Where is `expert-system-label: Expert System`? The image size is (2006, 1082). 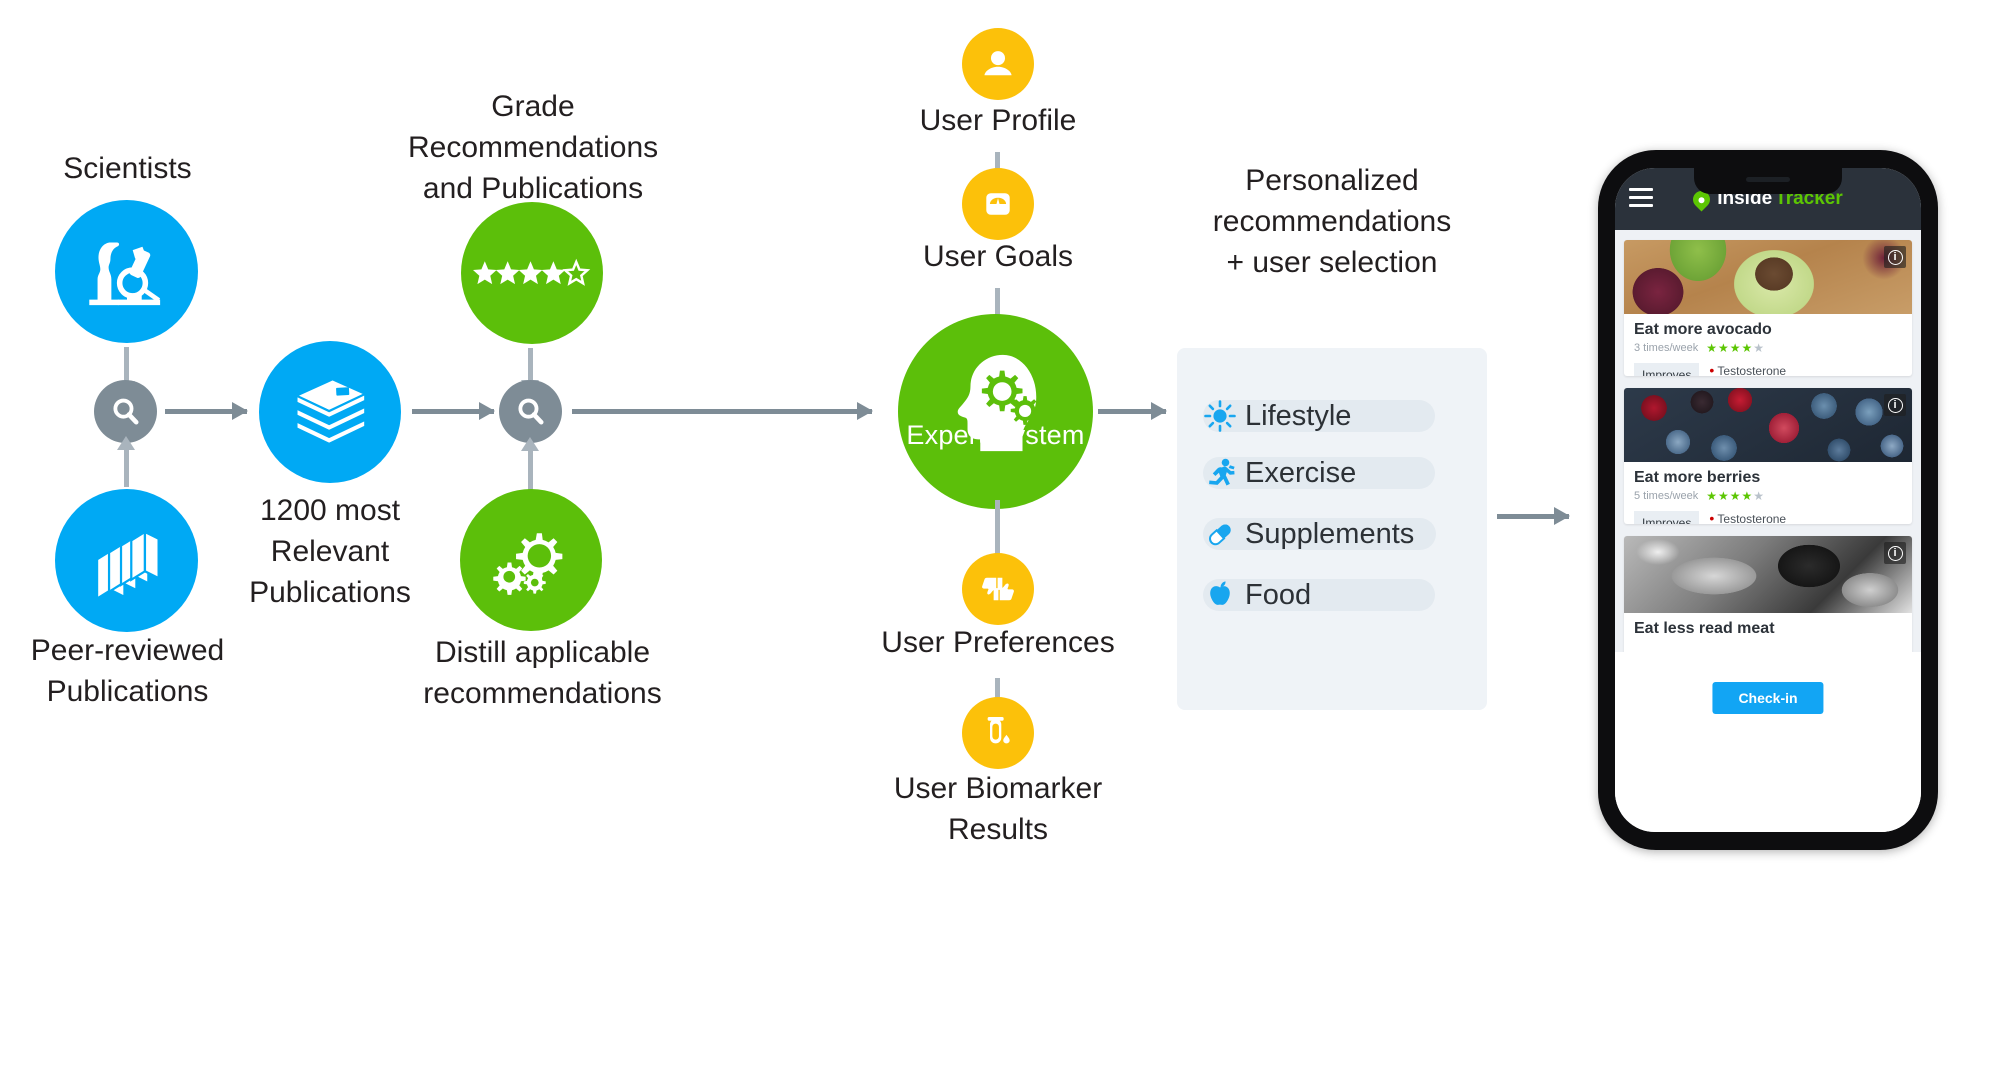 expert-system-label: Expert System is located at coordinates (995, 435).